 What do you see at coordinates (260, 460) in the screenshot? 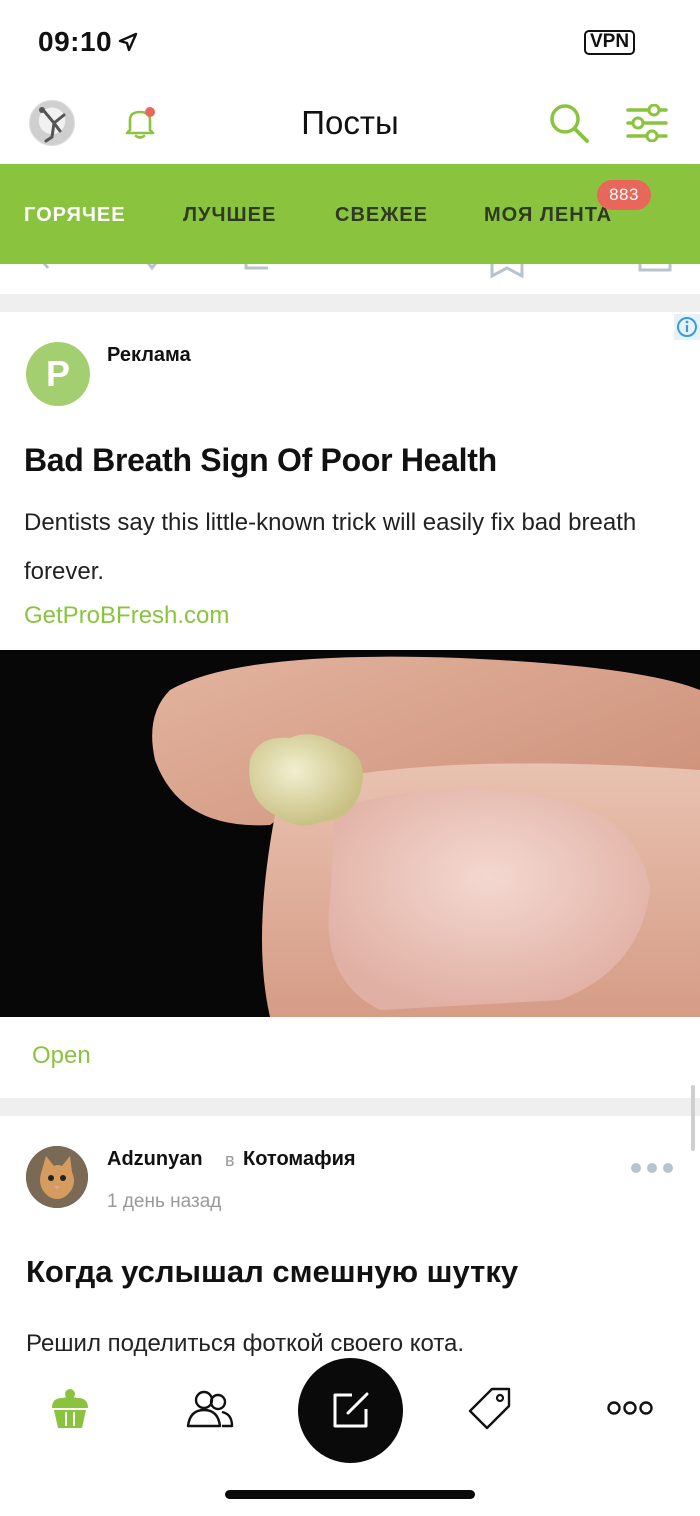
I see `ad-title: Bad Breath Sign Of Poor Health` at bounding box center [260, 460].